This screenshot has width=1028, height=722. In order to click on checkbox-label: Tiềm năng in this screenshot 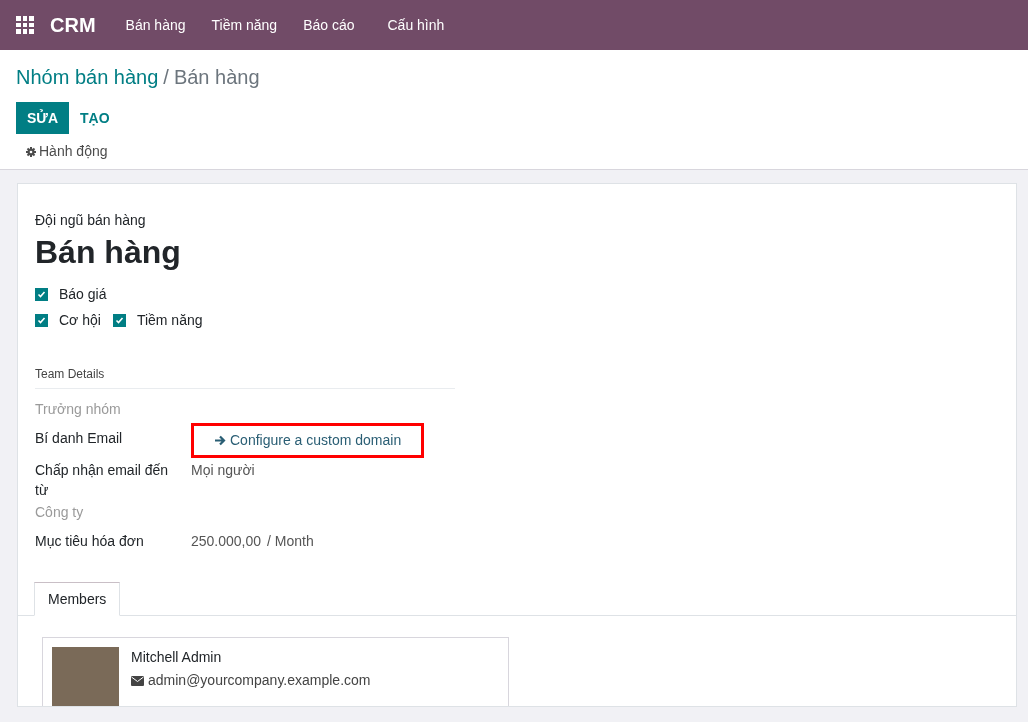, I will do `click(169, 320)`.